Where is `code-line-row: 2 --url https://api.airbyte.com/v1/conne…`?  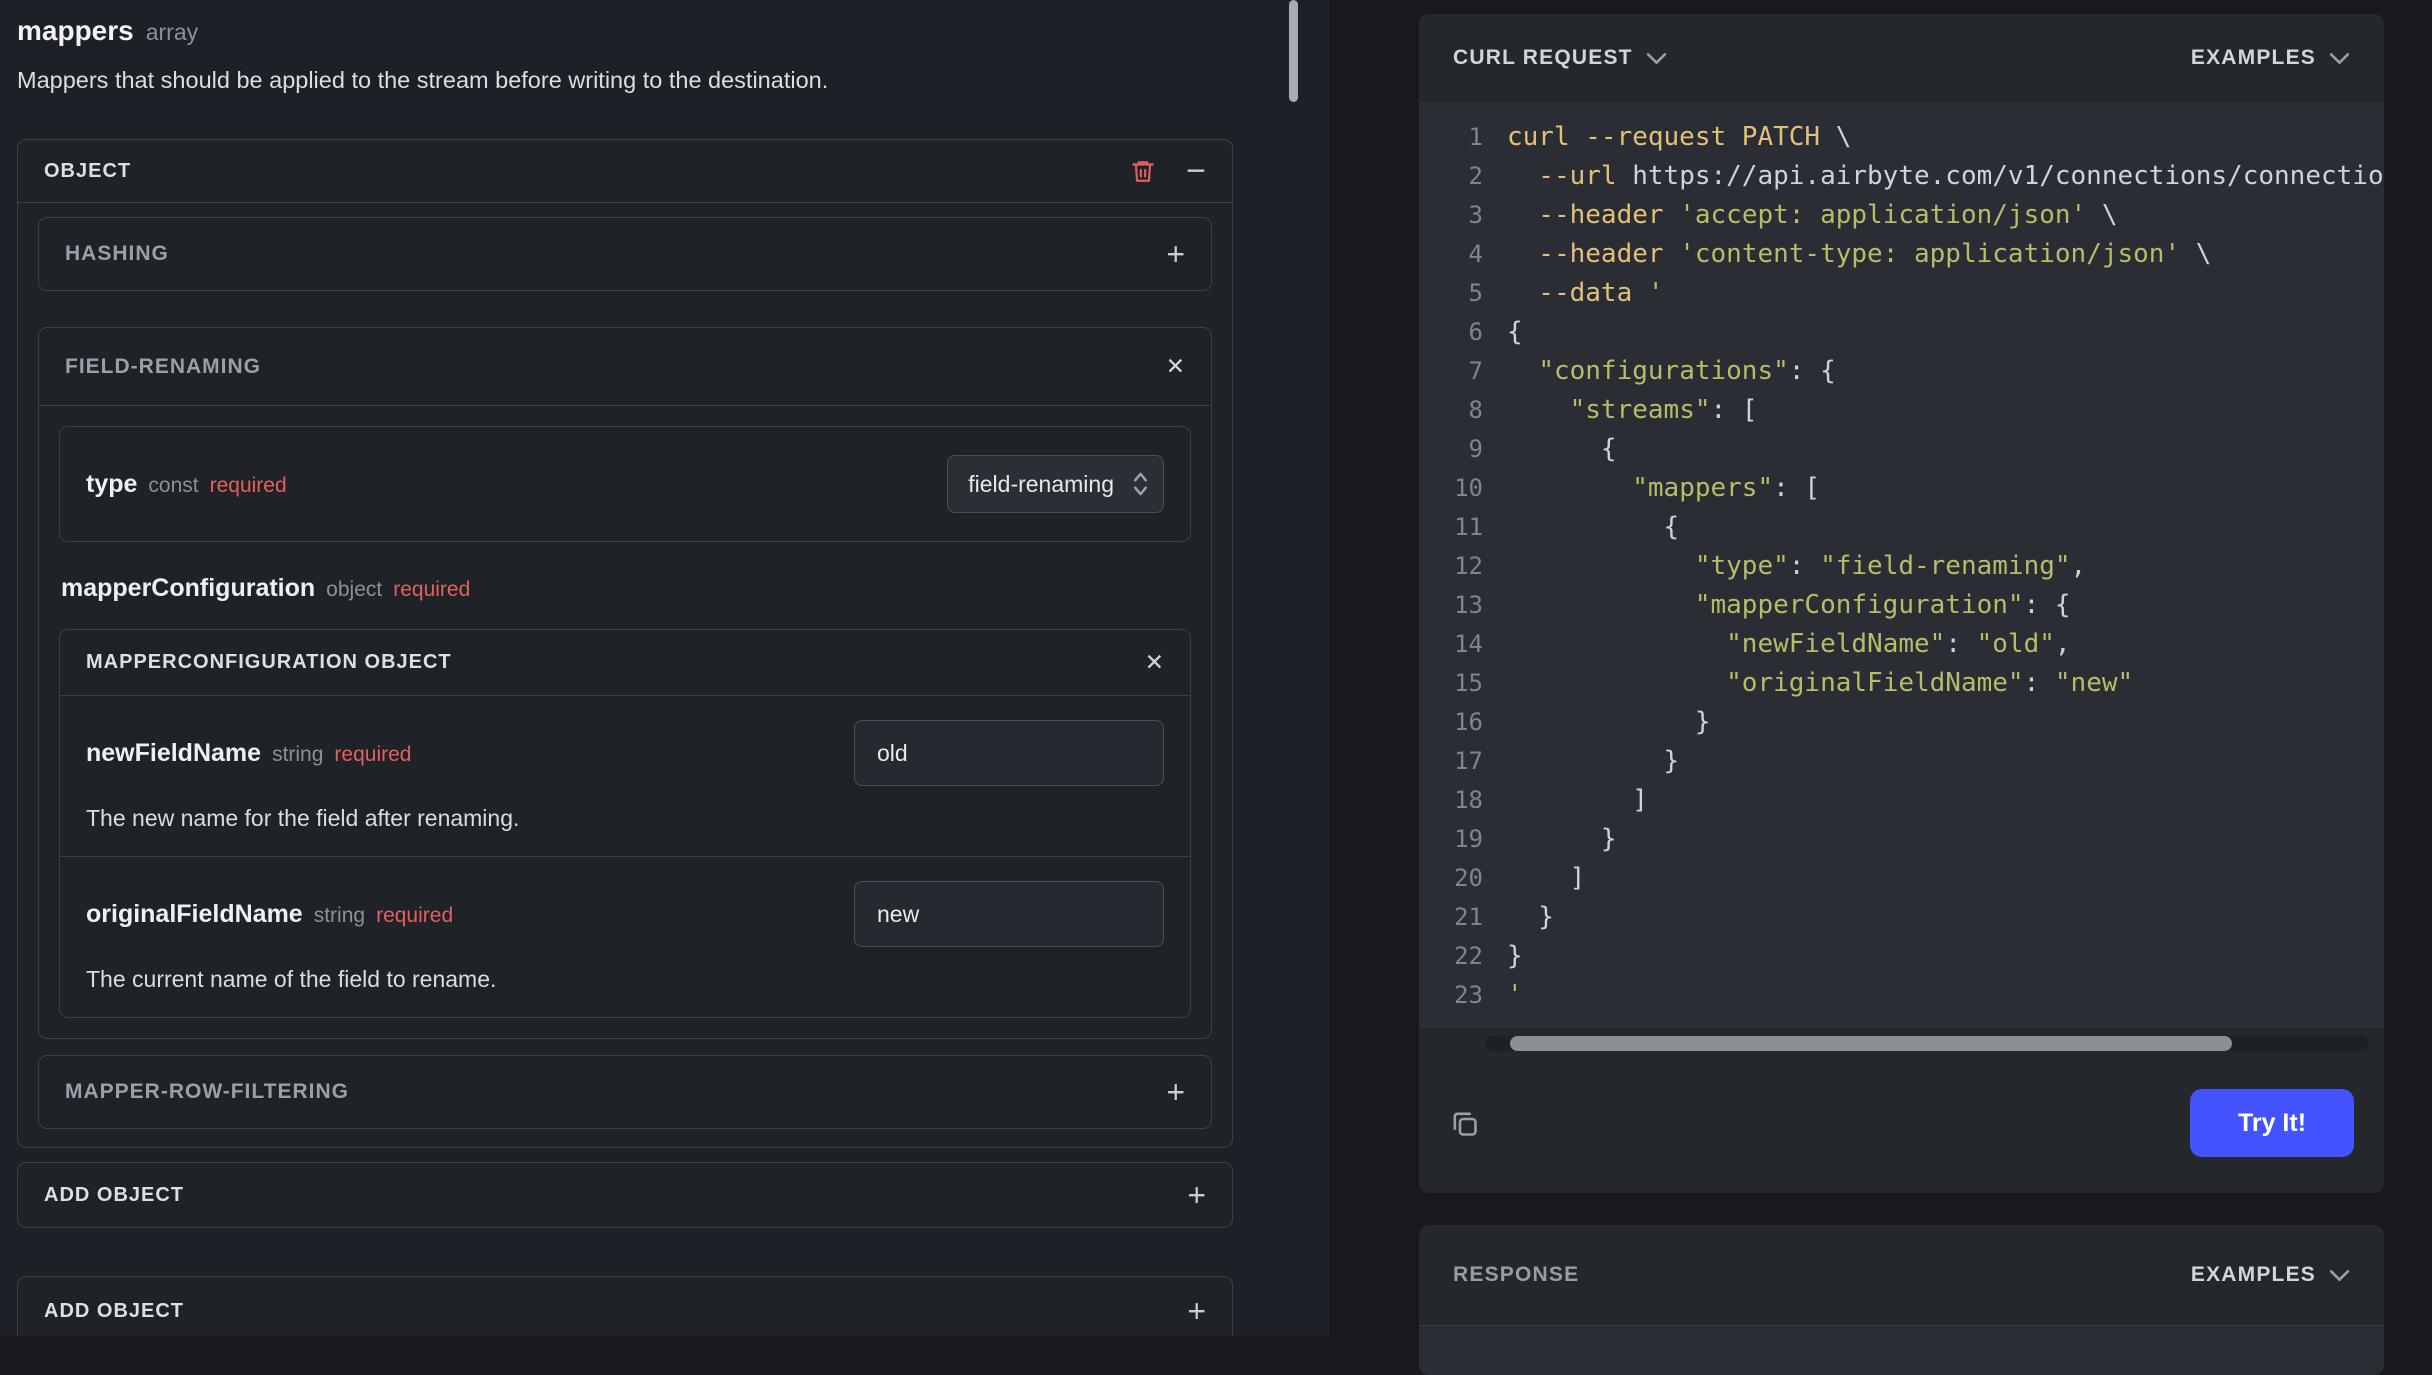 code-line-row: 2 --url https://api.airbyte.com/v1/conne… is located at coordinates (1901, 176).